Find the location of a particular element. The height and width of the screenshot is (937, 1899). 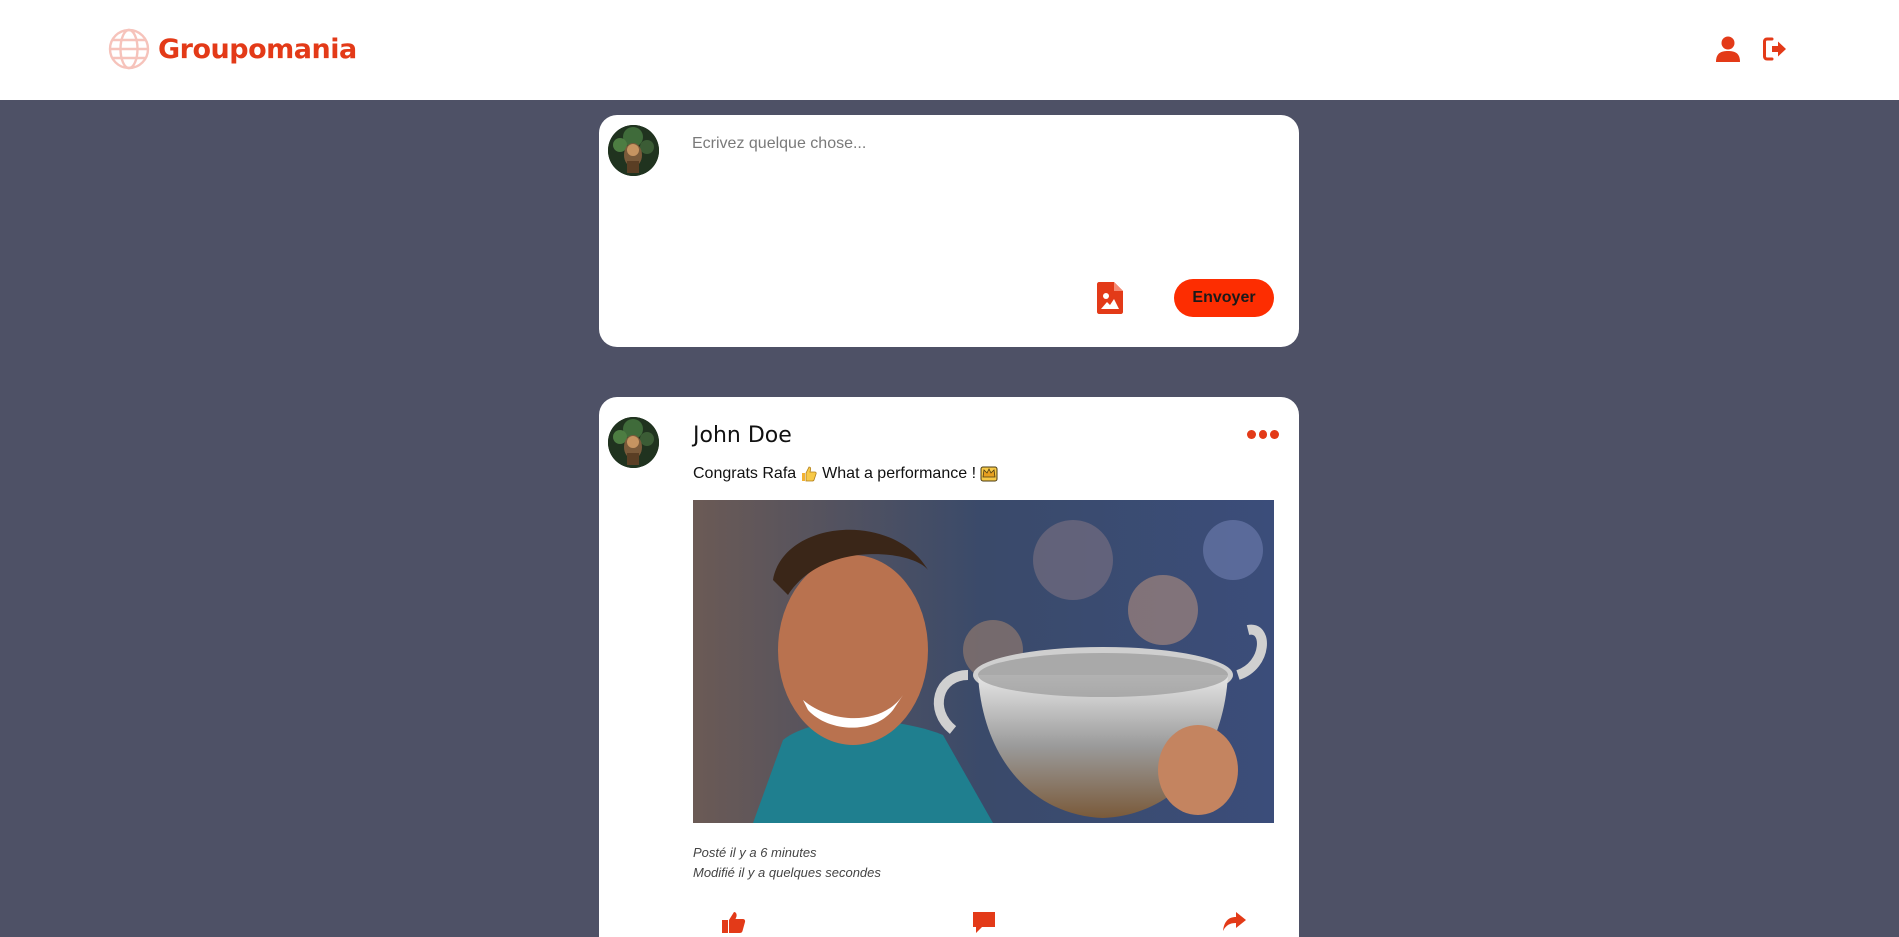

user-icon is located at coordinates (1728, 49).